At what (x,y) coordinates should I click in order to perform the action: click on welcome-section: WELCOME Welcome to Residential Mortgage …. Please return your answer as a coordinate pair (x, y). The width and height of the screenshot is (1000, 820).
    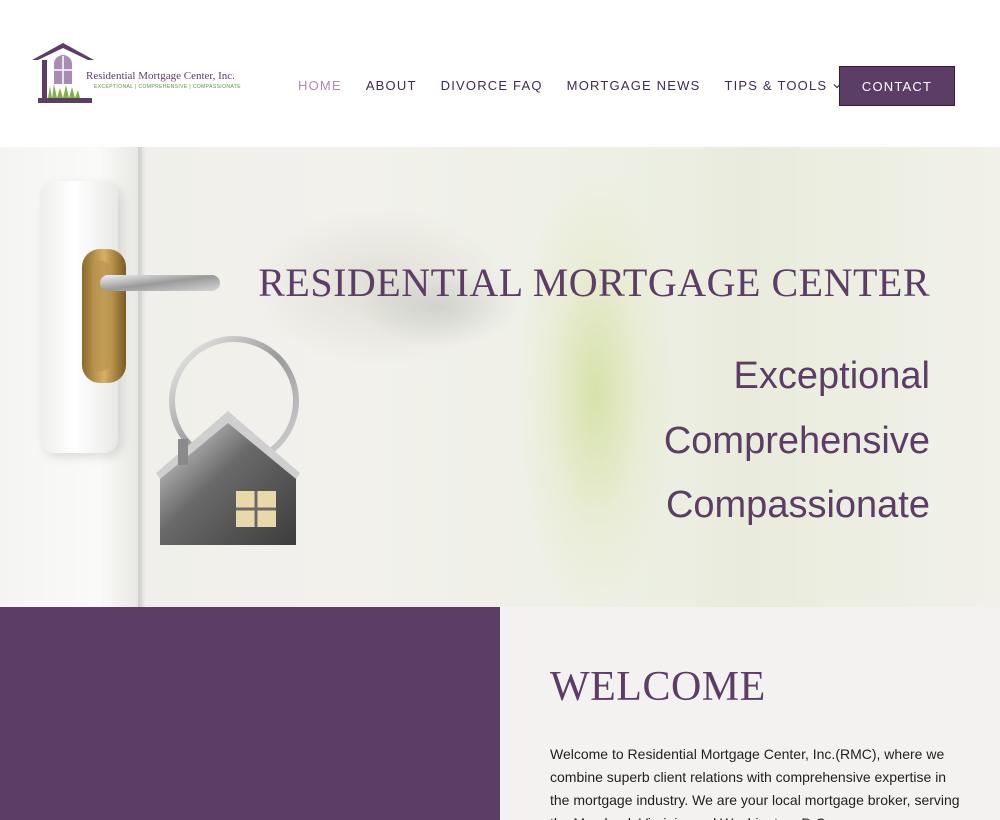
    Looking at the image, I should click on (750, 713).